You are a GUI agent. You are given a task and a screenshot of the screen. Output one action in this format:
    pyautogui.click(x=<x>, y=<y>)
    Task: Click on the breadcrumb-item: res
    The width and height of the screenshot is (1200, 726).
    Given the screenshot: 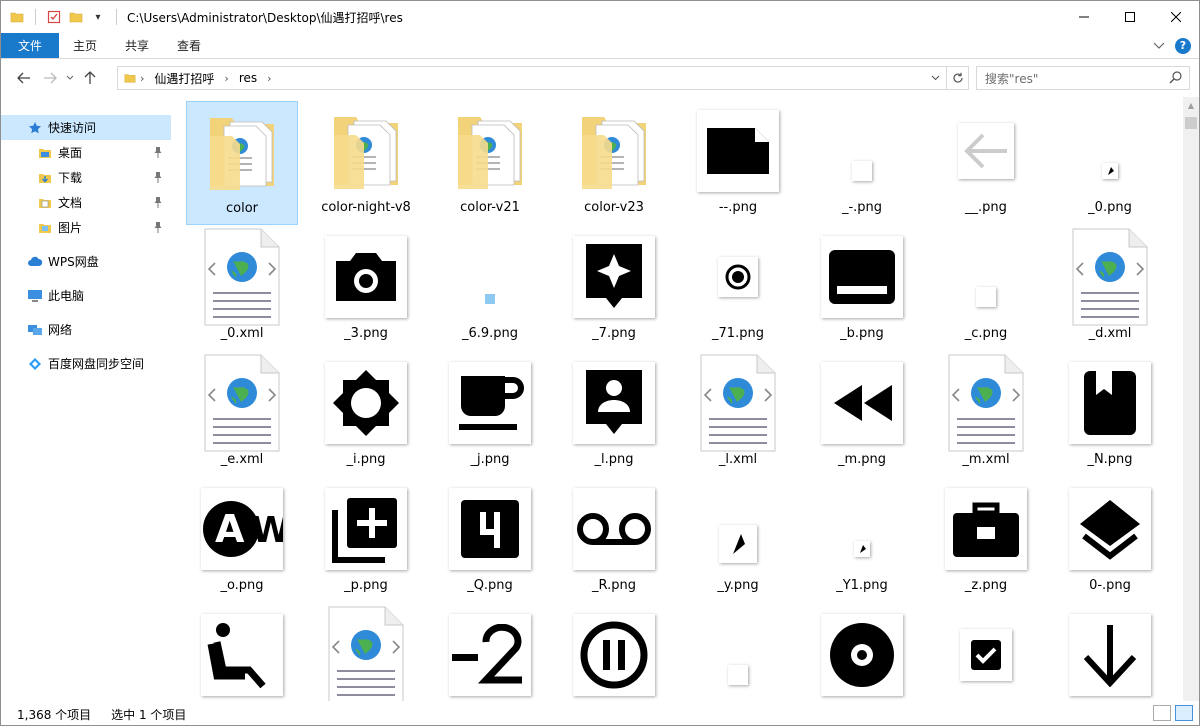 What is the action you would take?
    pyautogui.click(x=248, y=78)
    